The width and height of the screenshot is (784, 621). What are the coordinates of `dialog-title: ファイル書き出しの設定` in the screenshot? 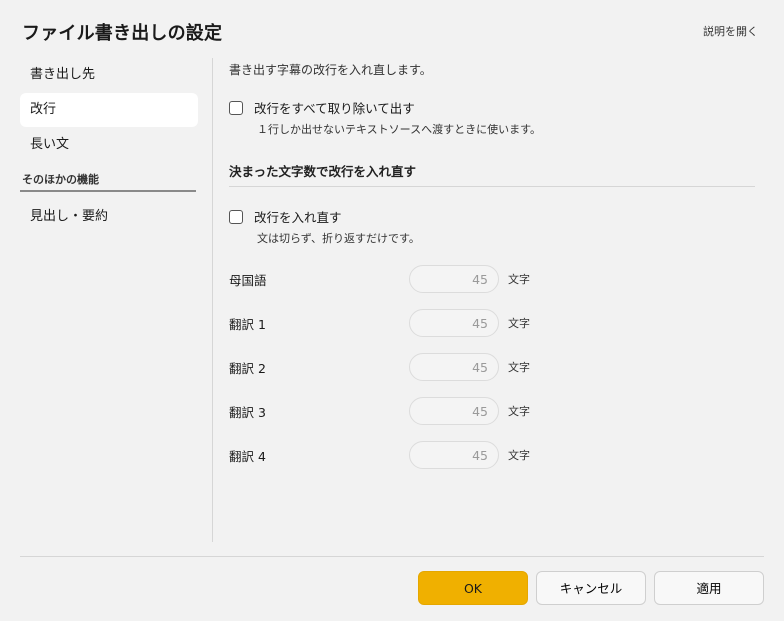 It's located at (122, 33).